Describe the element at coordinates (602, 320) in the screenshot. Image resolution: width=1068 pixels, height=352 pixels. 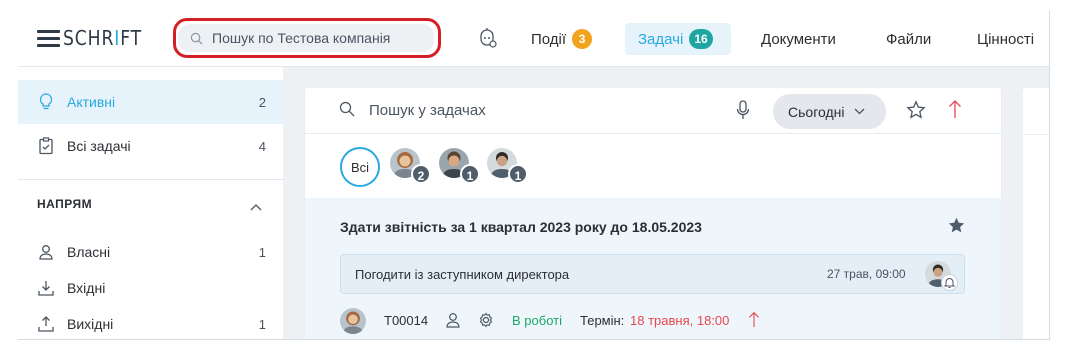
I see `deadline-label: Термін:` at that location.